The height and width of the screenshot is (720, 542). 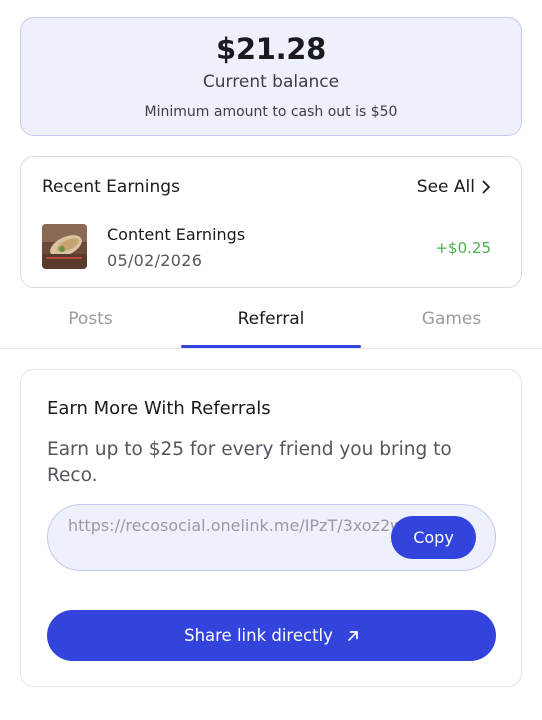 What do you see at coordinates (159, 408) in the screenshot?
I see `referral-title: Earn More With Referrals` at bounding box center [159, 408].